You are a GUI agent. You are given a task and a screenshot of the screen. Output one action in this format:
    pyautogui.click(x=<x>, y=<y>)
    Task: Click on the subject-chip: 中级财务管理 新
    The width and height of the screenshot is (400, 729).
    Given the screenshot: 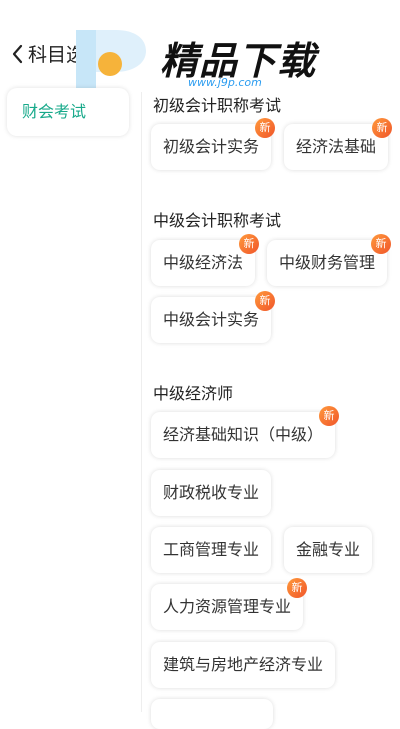 What is the action you would take?
    pyautogui.click(x=329, y=260)
    